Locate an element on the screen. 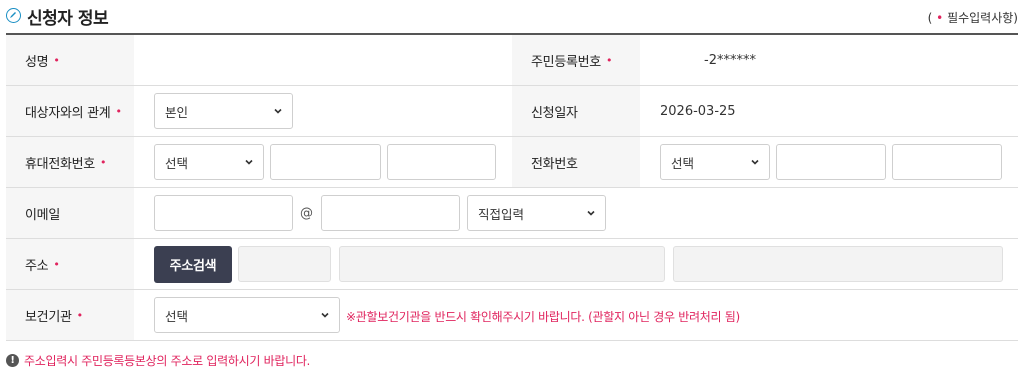 The height and width of the screenshot is (375, 1024). mobile-middle-input is located at coordinates (325, 162).